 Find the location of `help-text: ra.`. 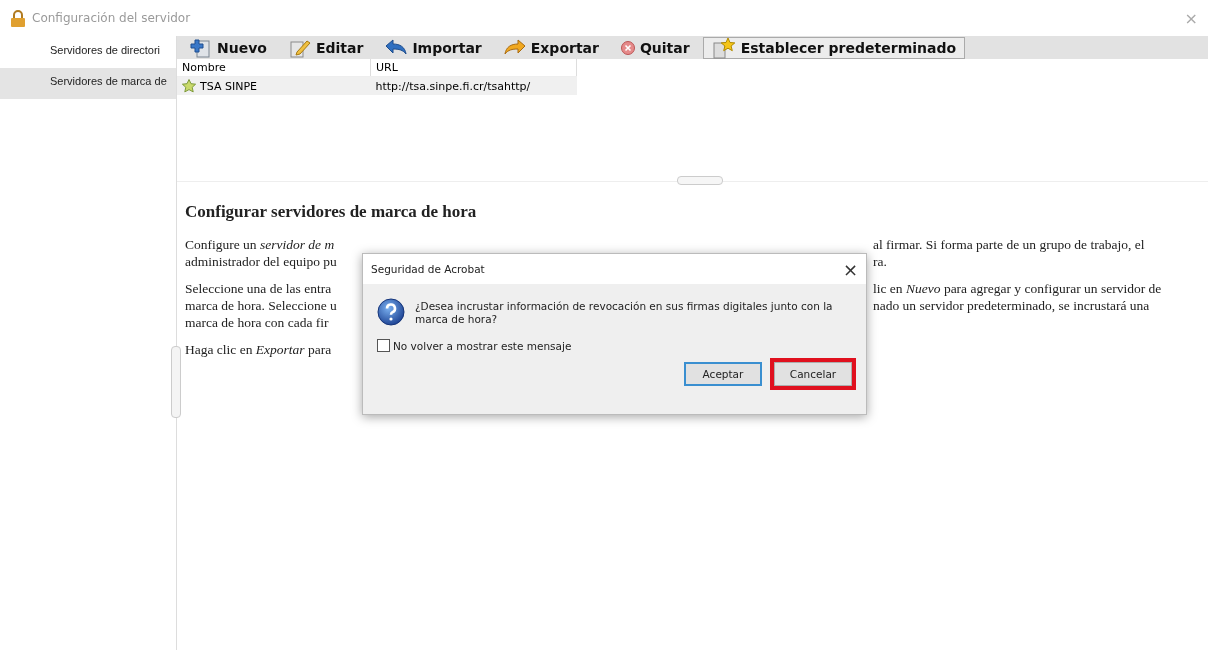

help-text: ra. is located at coordinates (880, 261).